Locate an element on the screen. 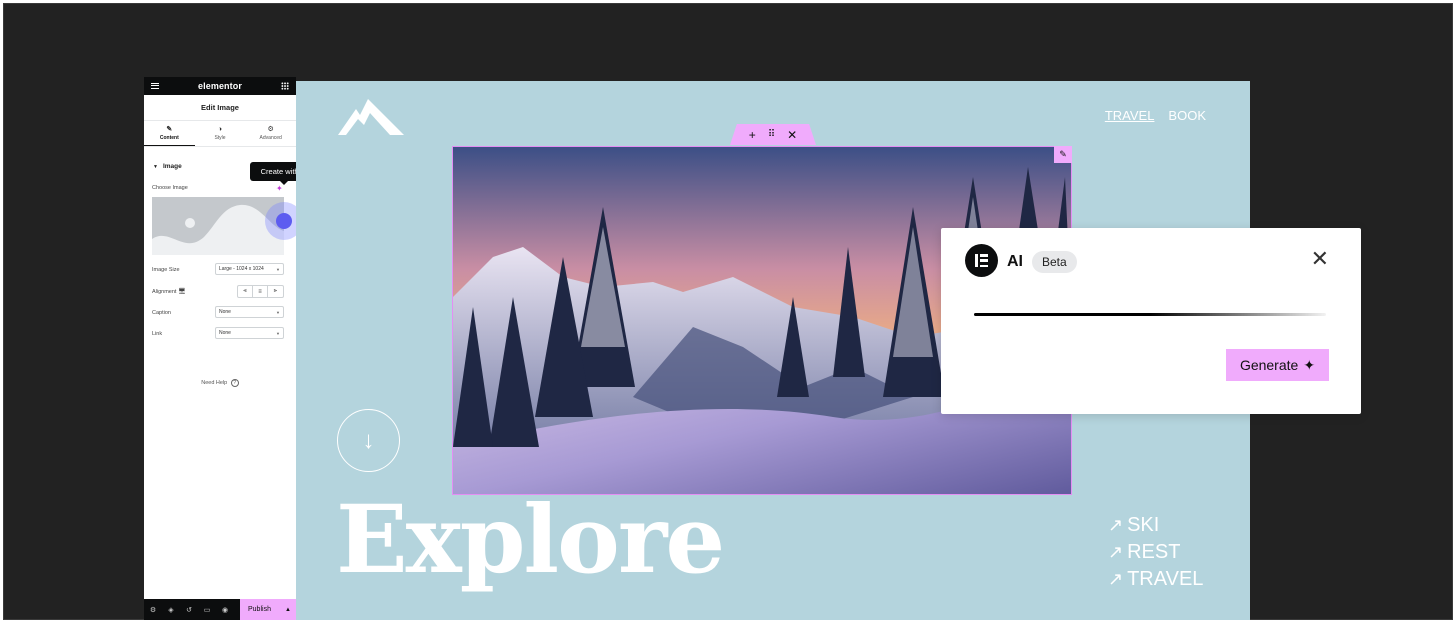 The image size is (1456, 623). link-rest-label: REST is located at coordinates (1154, 552).